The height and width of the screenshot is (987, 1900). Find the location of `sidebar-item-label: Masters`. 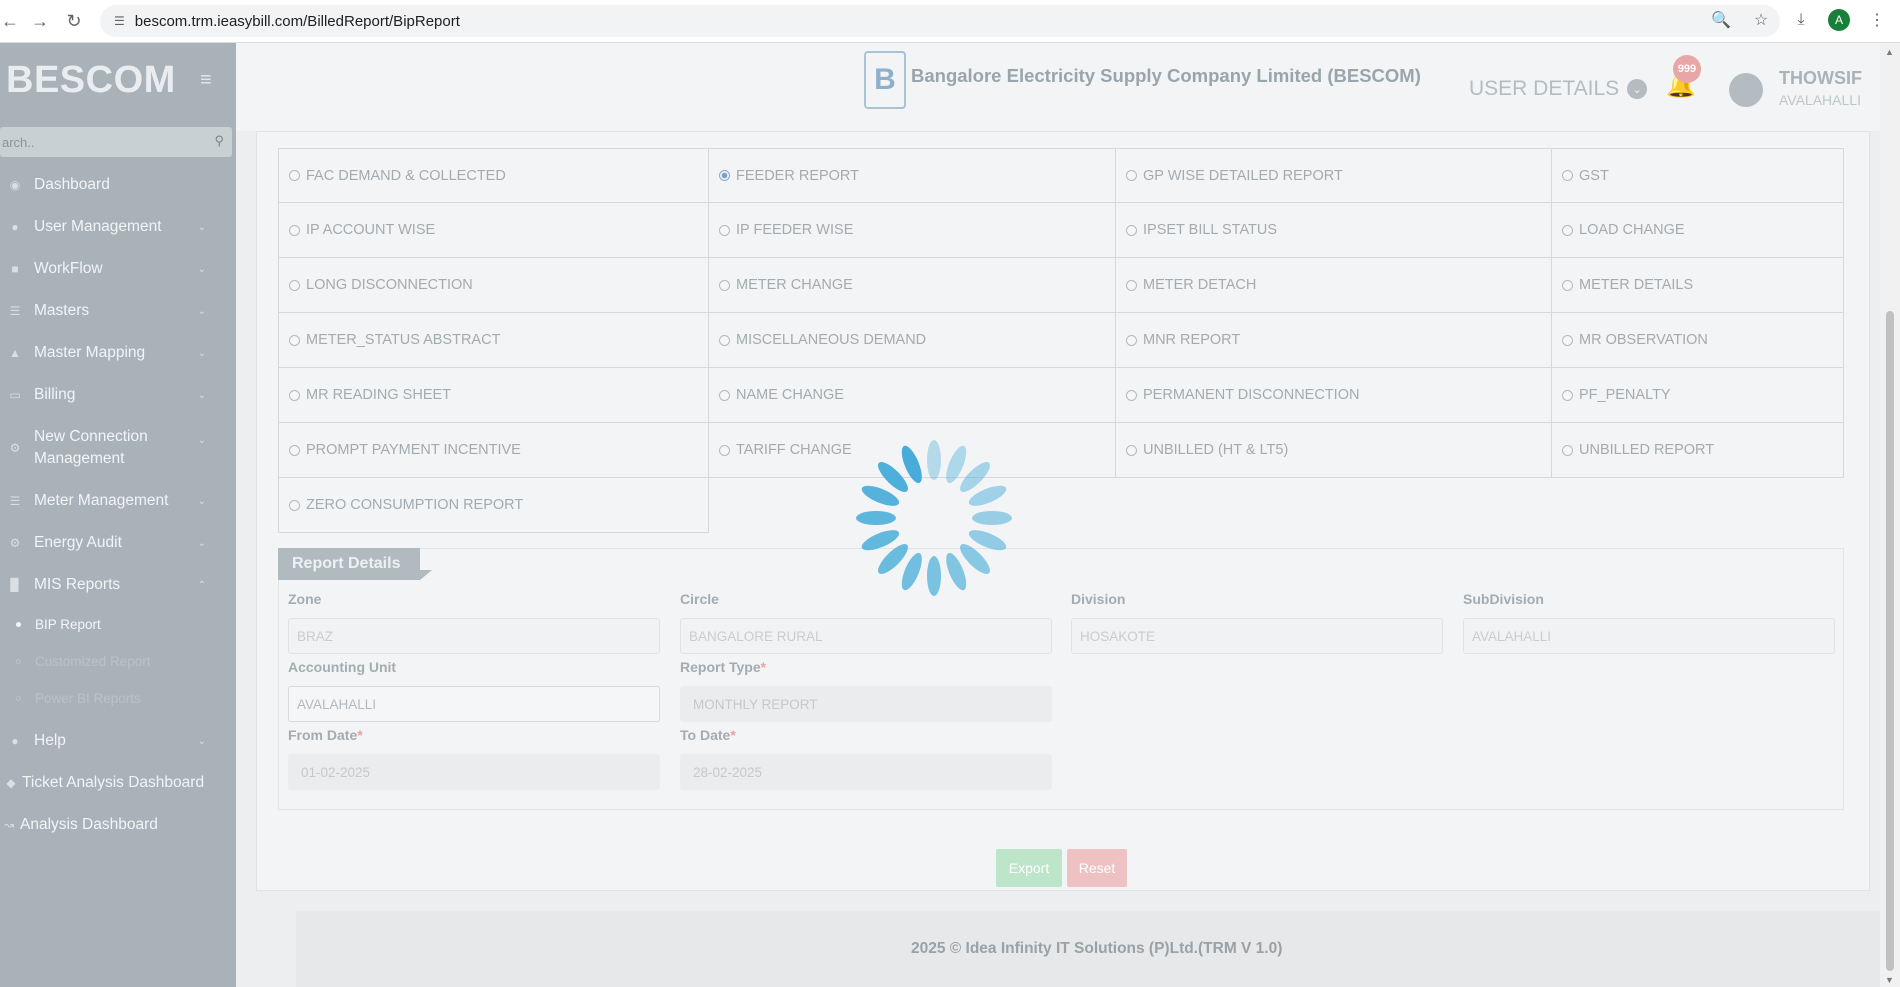

sidebar-item-label: Masters is located at coordinates (62, 310).